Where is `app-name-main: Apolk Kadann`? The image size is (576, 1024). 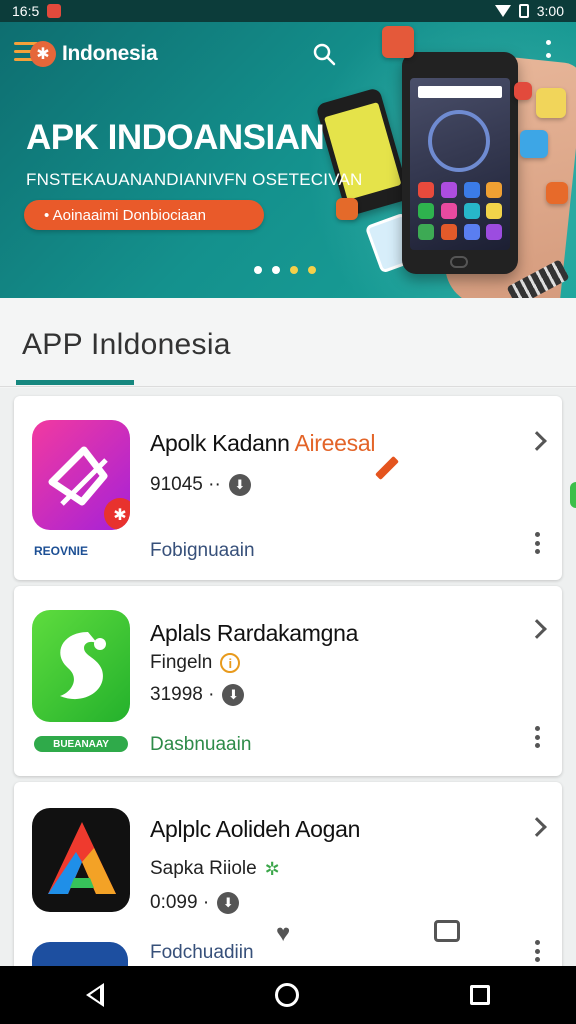 app-name-main: Apolk Kadann is located at coordinates (222, 443).